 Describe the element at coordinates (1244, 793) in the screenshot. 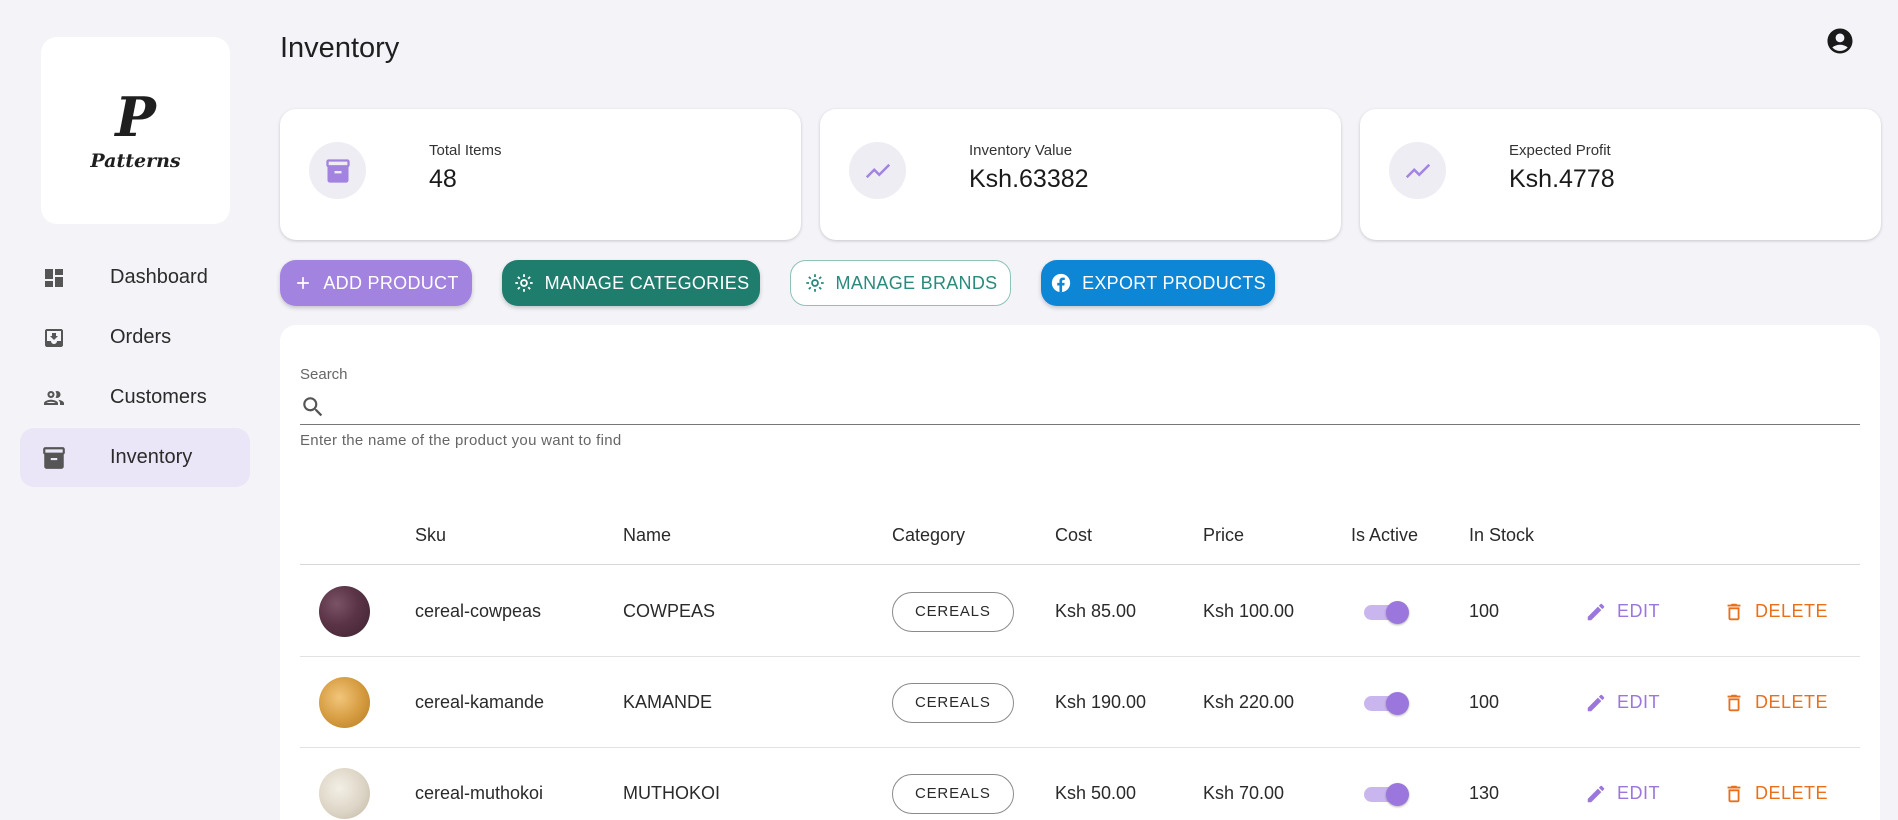

I see `price-cell: Ksh 70.00` at that location.